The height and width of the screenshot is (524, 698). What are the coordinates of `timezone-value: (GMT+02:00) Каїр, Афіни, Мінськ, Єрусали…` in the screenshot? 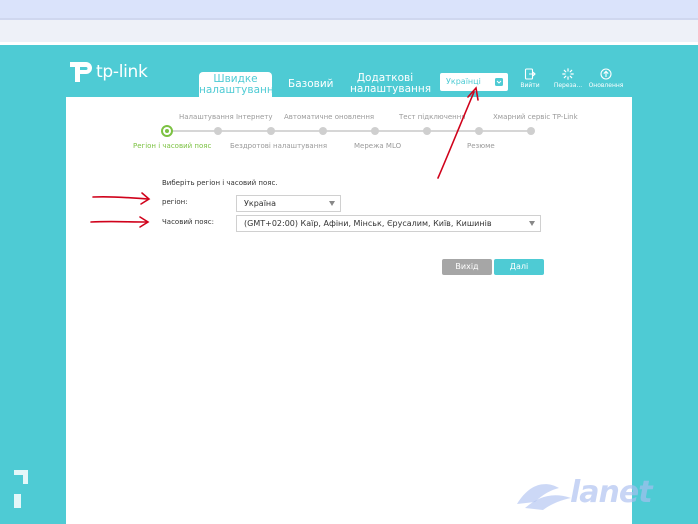 It's located at (368, 223).